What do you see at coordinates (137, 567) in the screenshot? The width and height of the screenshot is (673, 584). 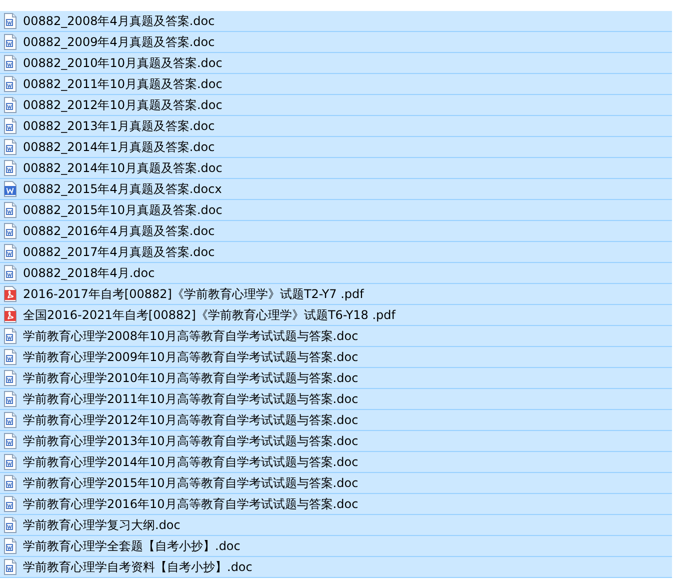 I see `file-name: 学前教育心理学自考资料【自考小抄】.doc` at bounding box center [137, 567].